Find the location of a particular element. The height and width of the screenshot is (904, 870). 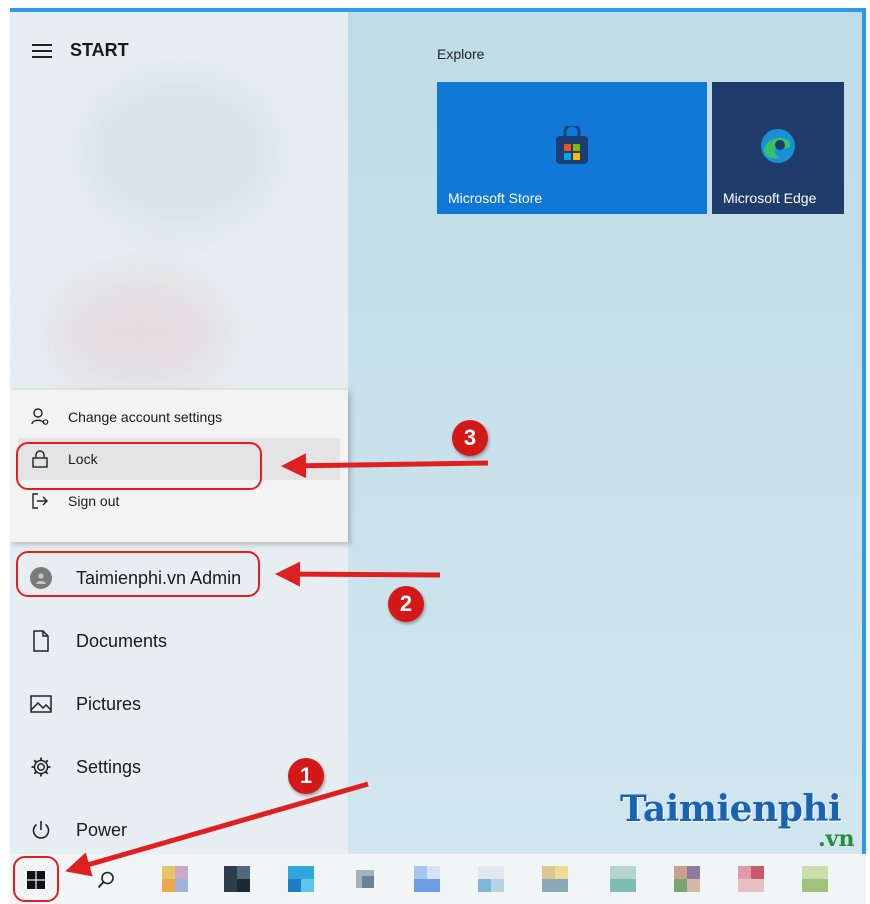

start-title: START is located at coordinates (99, 50).